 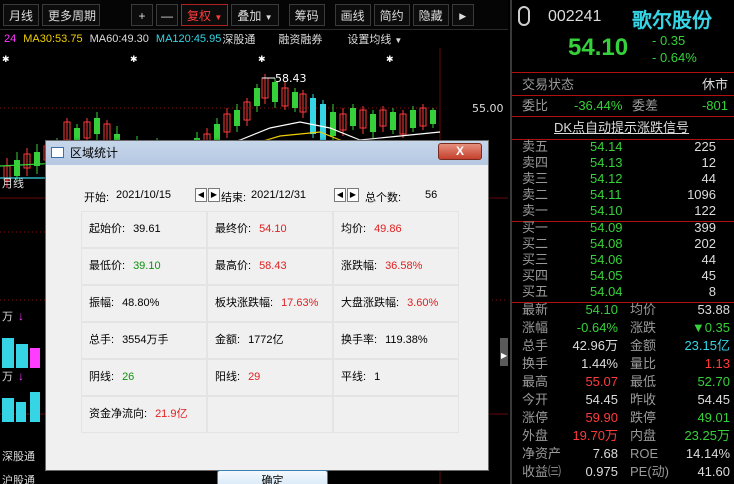 I want to click on buy-level-row: 买一 54.09 399, so click(x=623, y=228).